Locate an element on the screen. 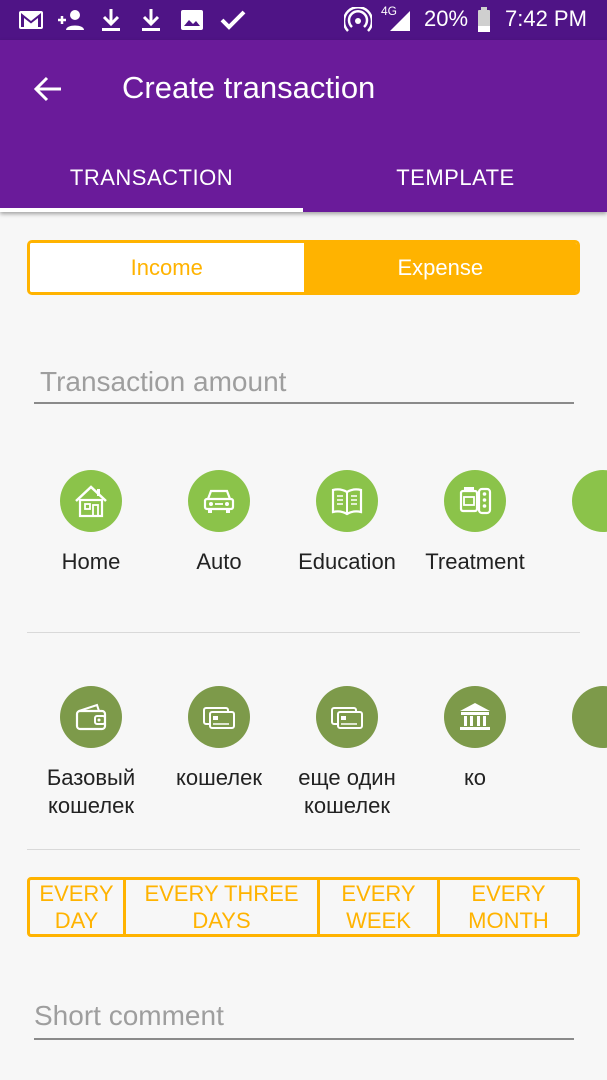 The height and width of the screenshot is (1080, 607). category-home: Home is located at coordinates (91, 523).